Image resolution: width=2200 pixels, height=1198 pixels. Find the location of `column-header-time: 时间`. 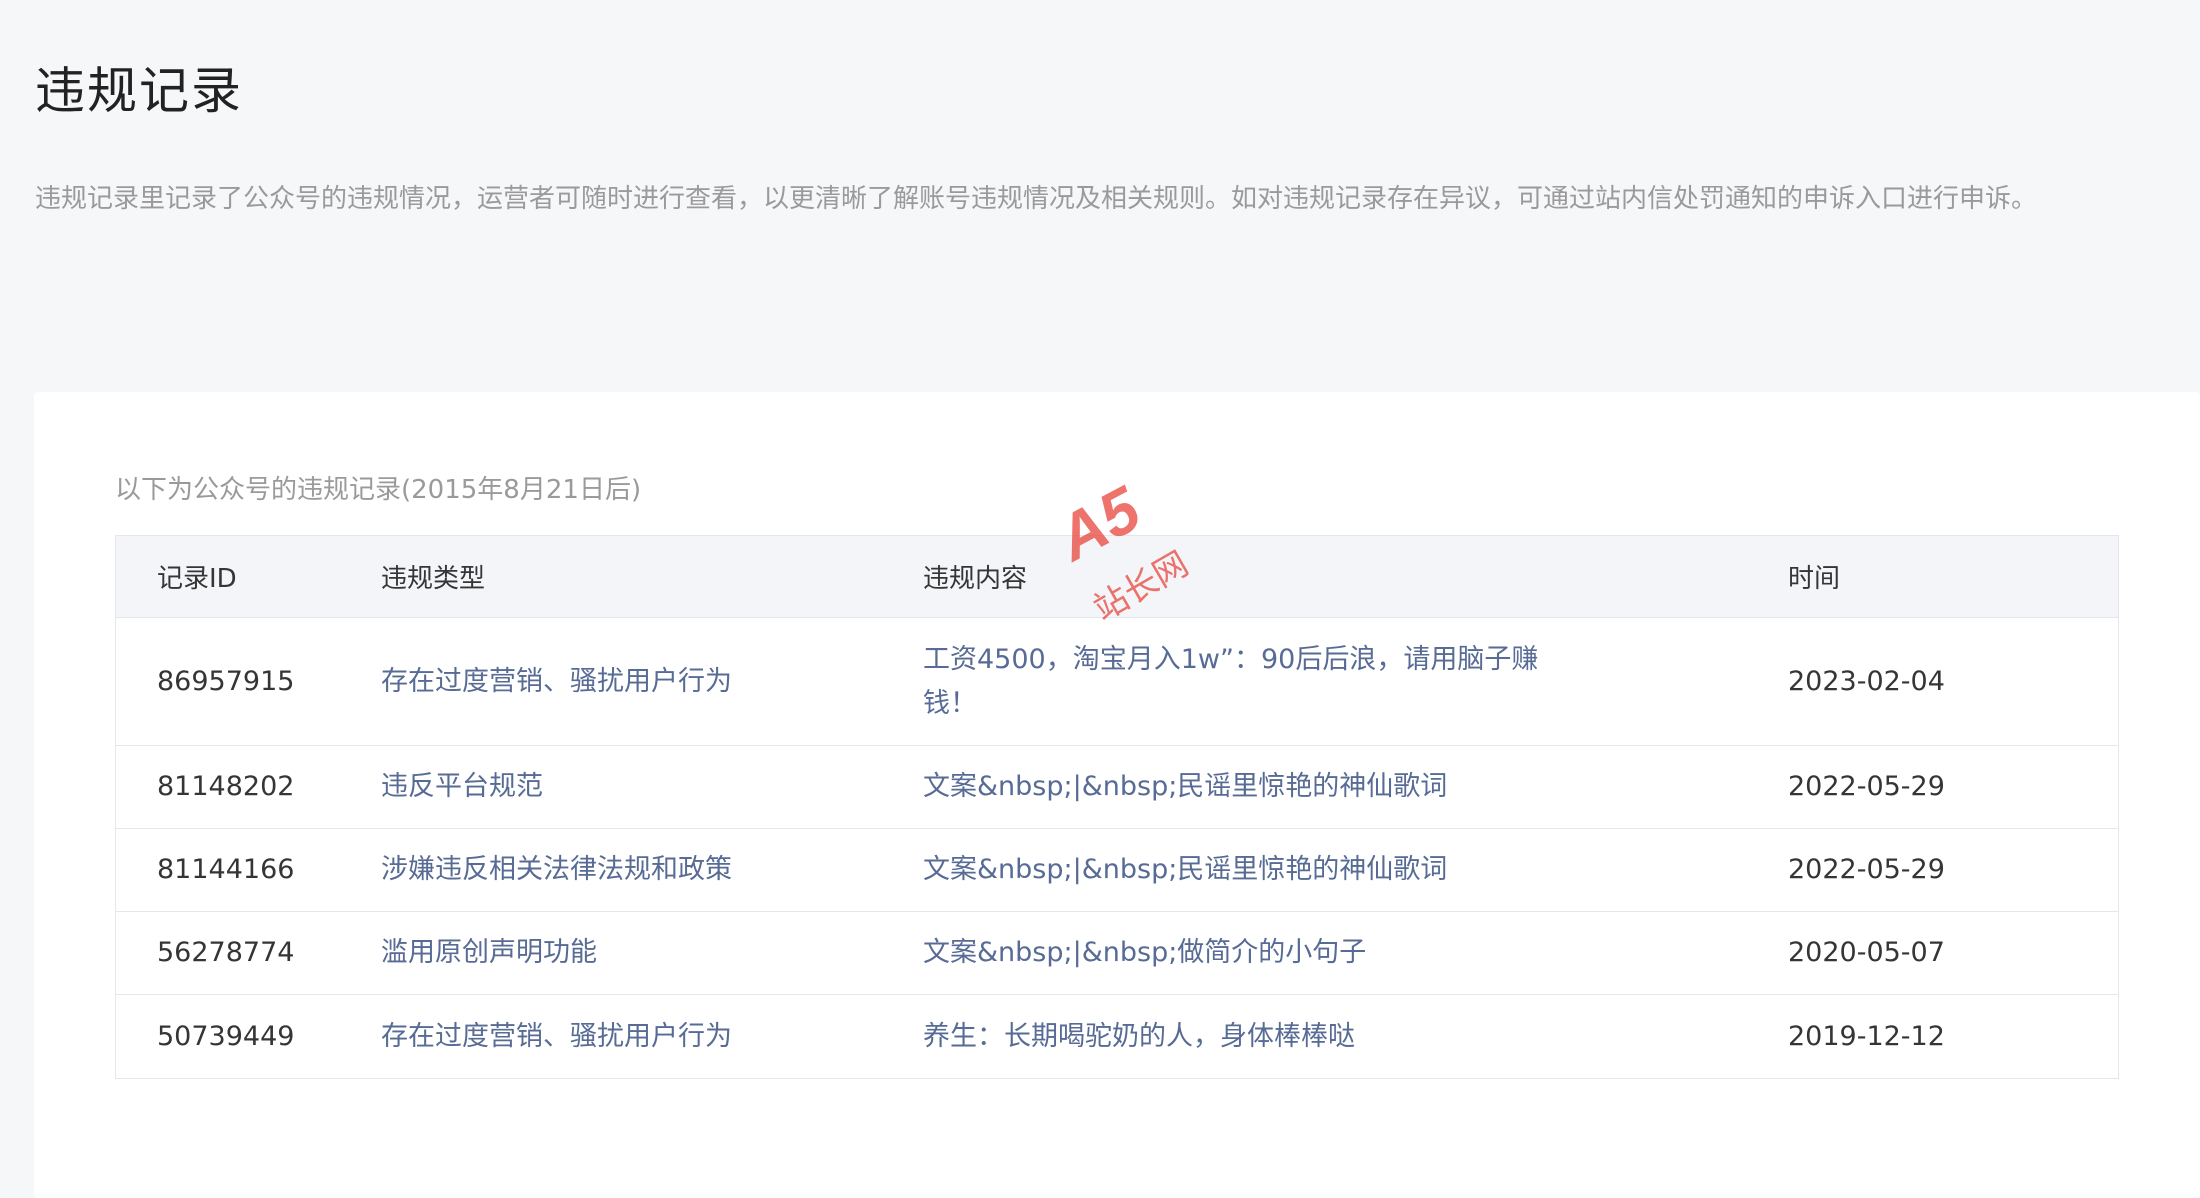

column-header-time: 时间 is located at coordinates (1814, 579).